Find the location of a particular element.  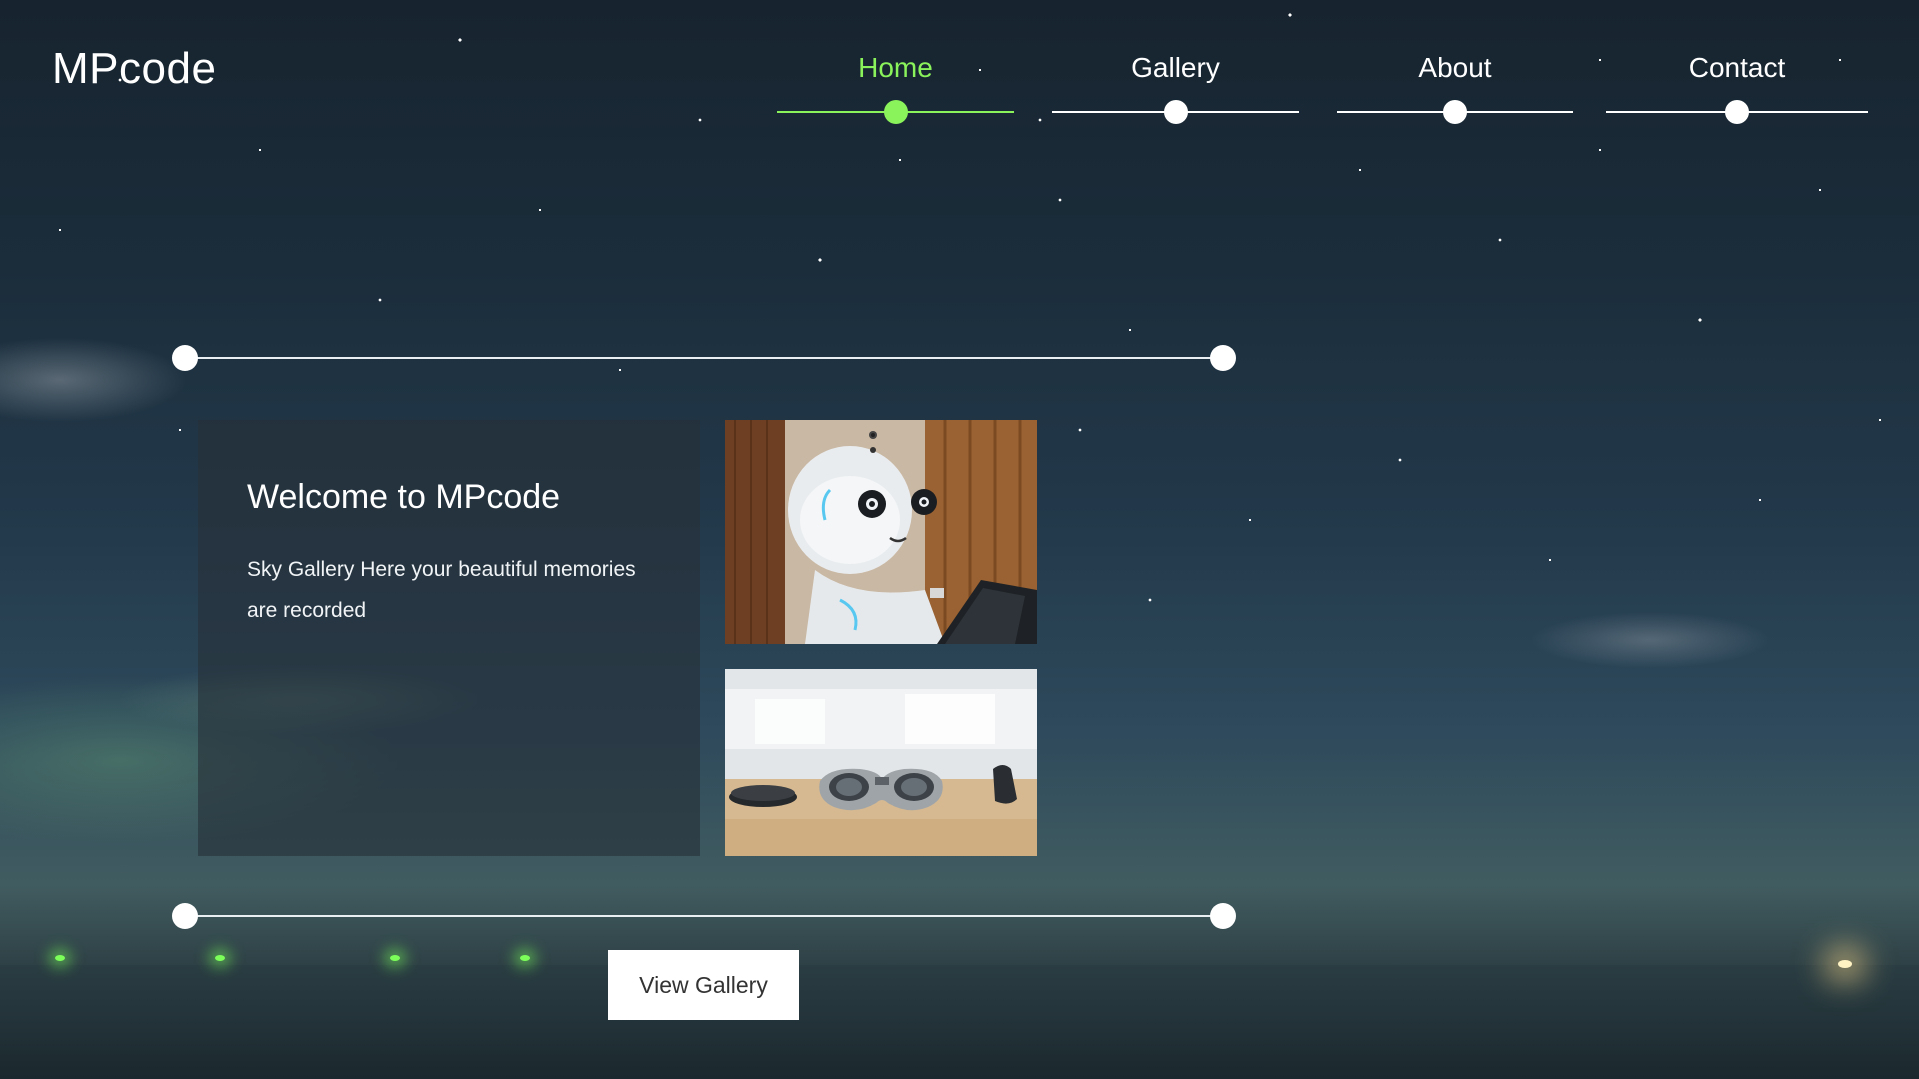

robot-photo-icon is located at coordinates (881, 532).